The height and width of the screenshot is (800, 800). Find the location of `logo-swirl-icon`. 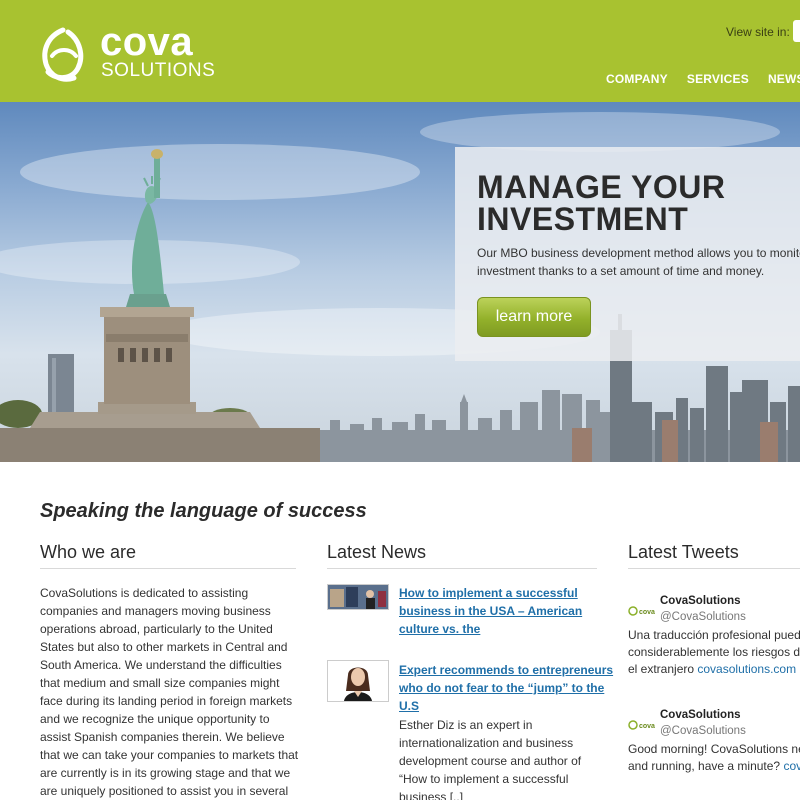

logo-swirl-icon is located at coordinates (63, 54).